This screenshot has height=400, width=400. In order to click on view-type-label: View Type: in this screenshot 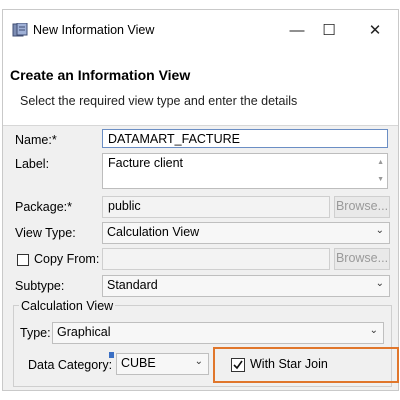, I will do `click(45, 233)`.